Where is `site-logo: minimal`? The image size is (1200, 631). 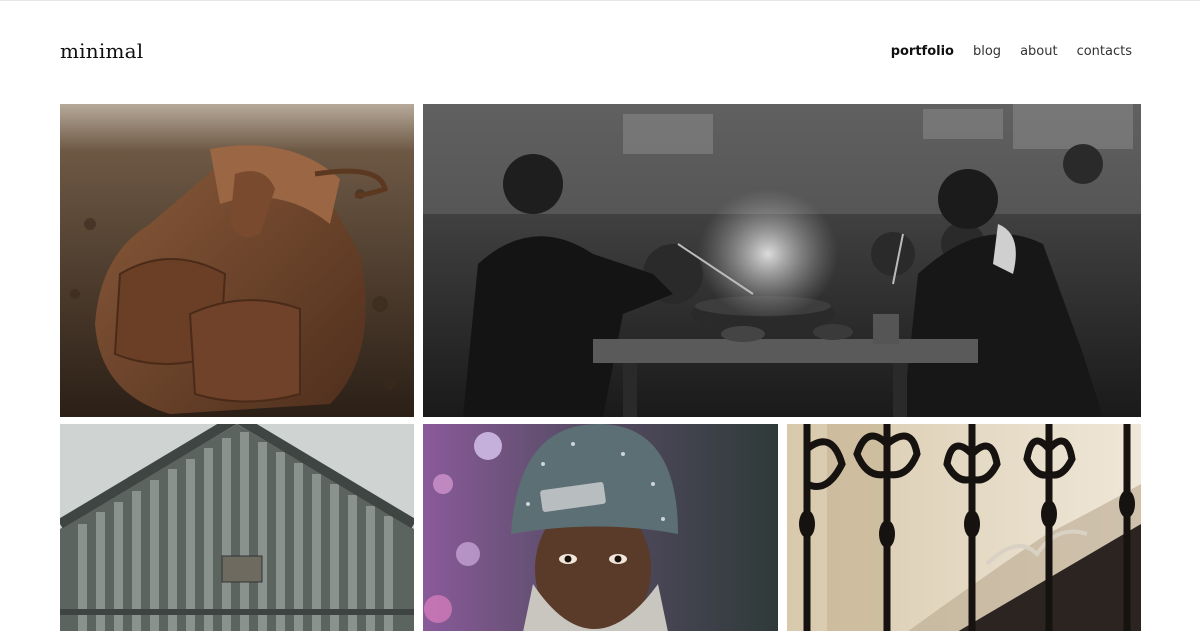
site-logo: minimal is located at coordinates (101, 51).